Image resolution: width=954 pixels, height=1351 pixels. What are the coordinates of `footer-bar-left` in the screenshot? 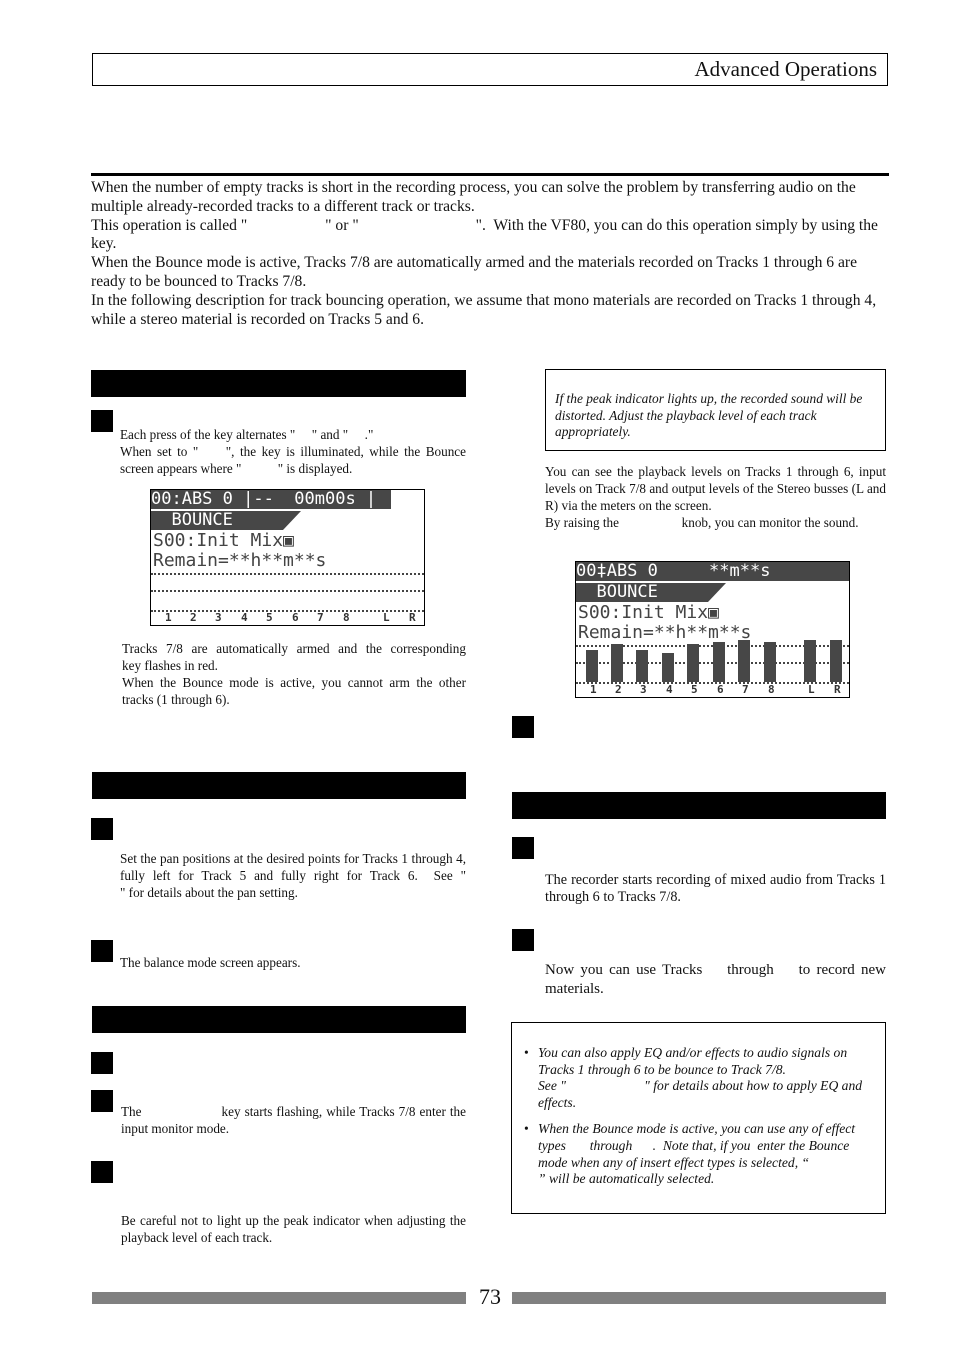 It's located at (279, 1298).